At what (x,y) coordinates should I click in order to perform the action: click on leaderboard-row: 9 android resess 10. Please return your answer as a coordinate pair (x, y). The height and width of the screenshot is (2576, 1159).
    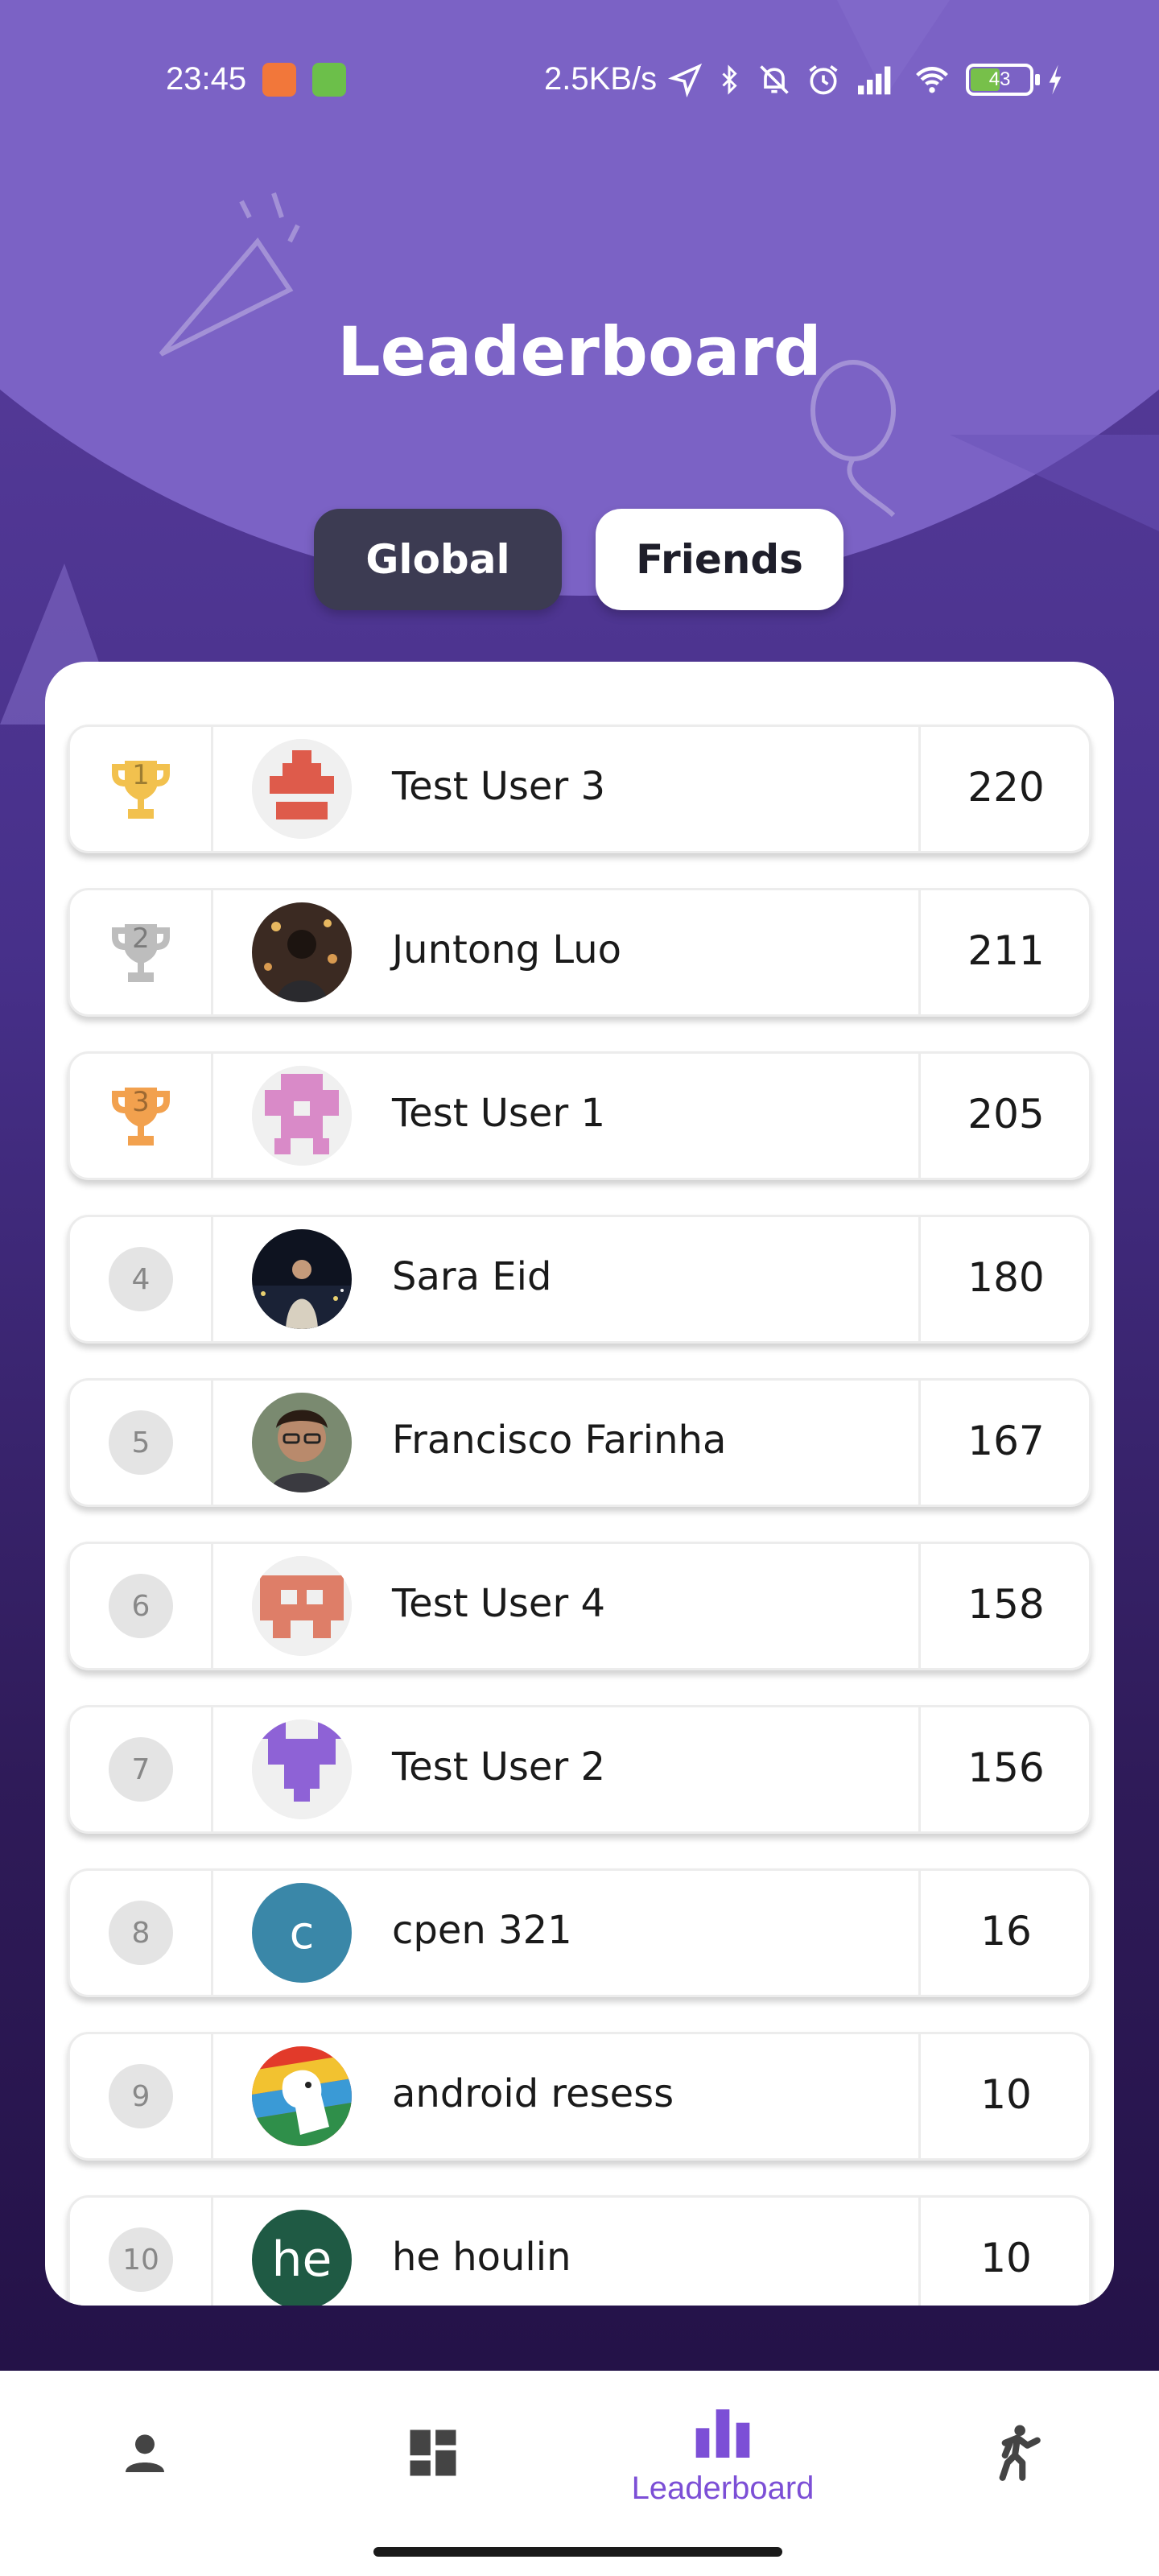
    Looking at the image, I should click on (579, 2096).